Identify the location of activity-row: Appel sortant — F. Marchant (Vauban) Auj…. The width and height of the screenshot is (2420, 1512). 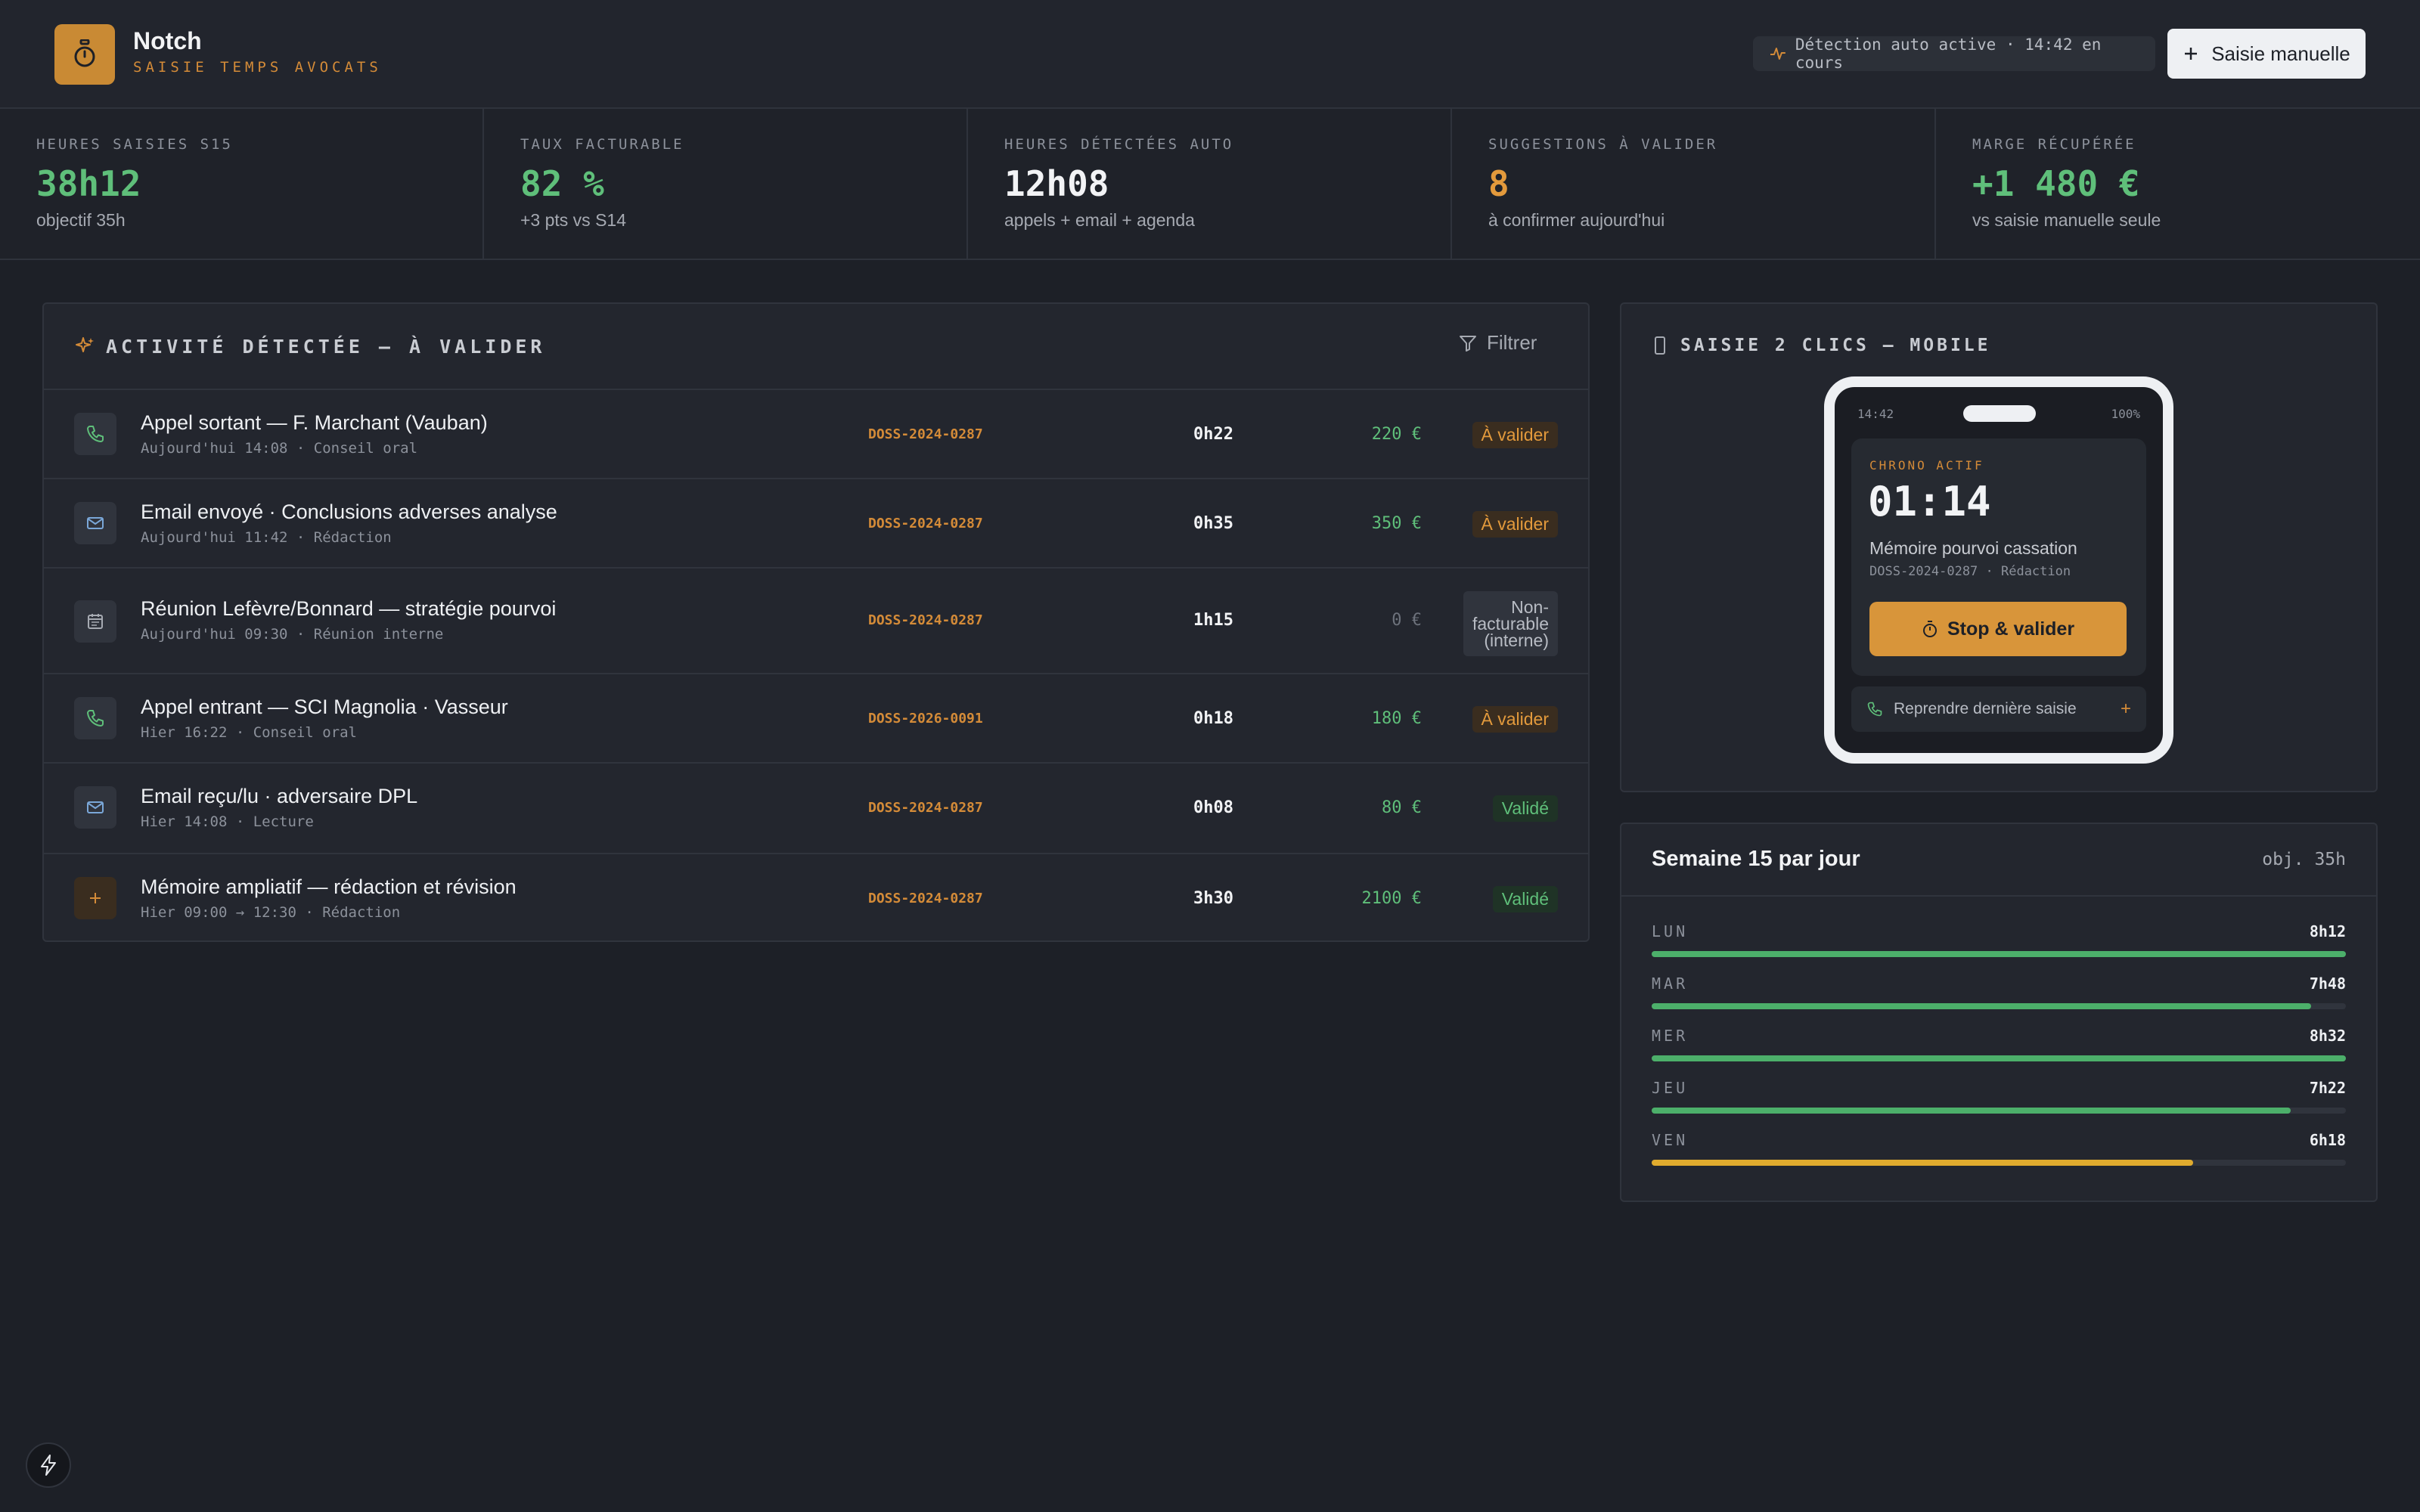
(816, 434).